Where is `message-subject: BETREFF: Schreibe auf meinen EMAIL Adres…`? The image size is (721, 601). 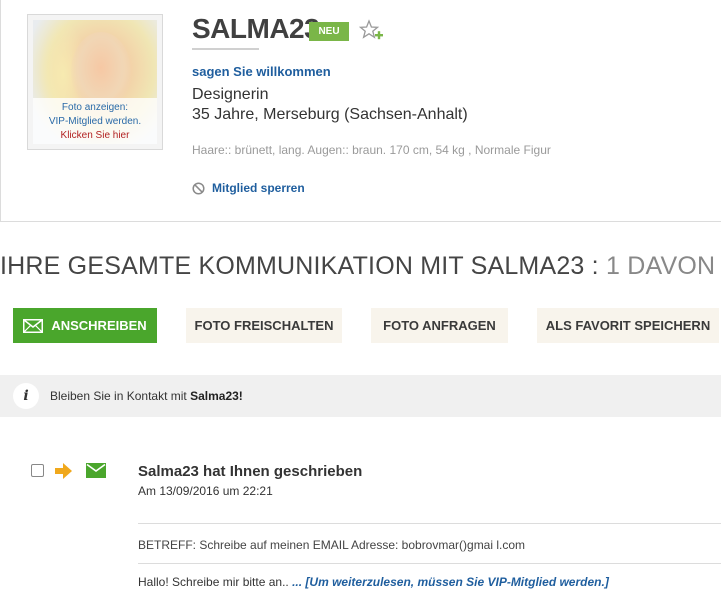
message-subject: BETREFF: Schreibe auf meinen EMAIL Adres… is located at coordinates (332, 545).